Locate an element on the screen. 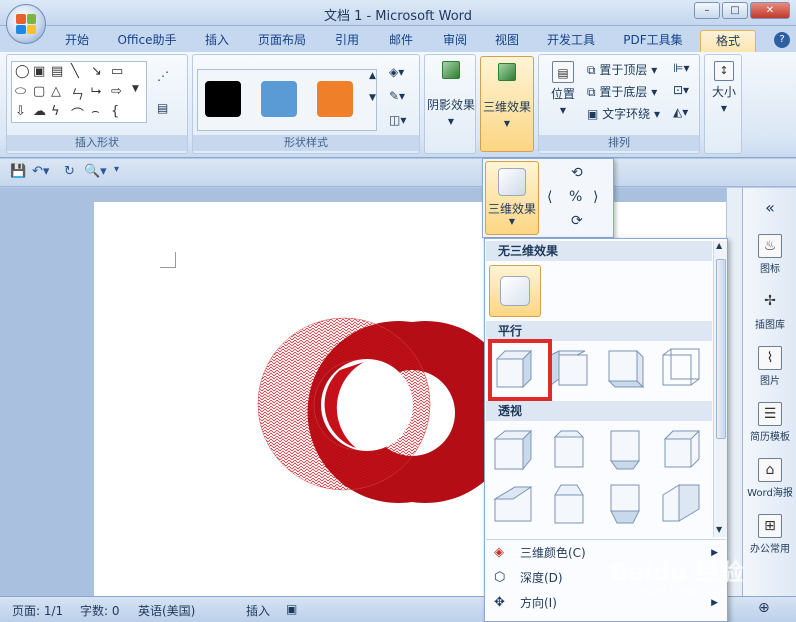 The image size is (796, 622). bring-to-front-button: ⧉ 置于顶层 ▾ is located at coordinates (622, 69).